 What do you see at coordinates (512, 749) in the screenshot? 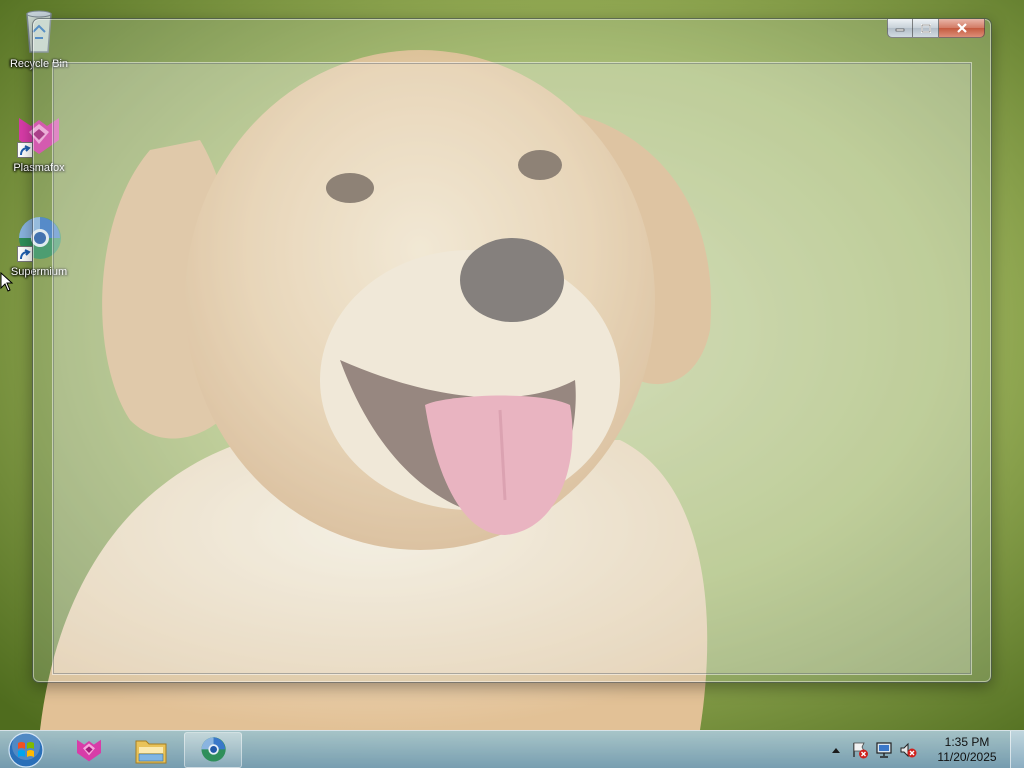
I see `taskbar: 1:35 PM 11/20/2025` at bounding box center [512, 749].